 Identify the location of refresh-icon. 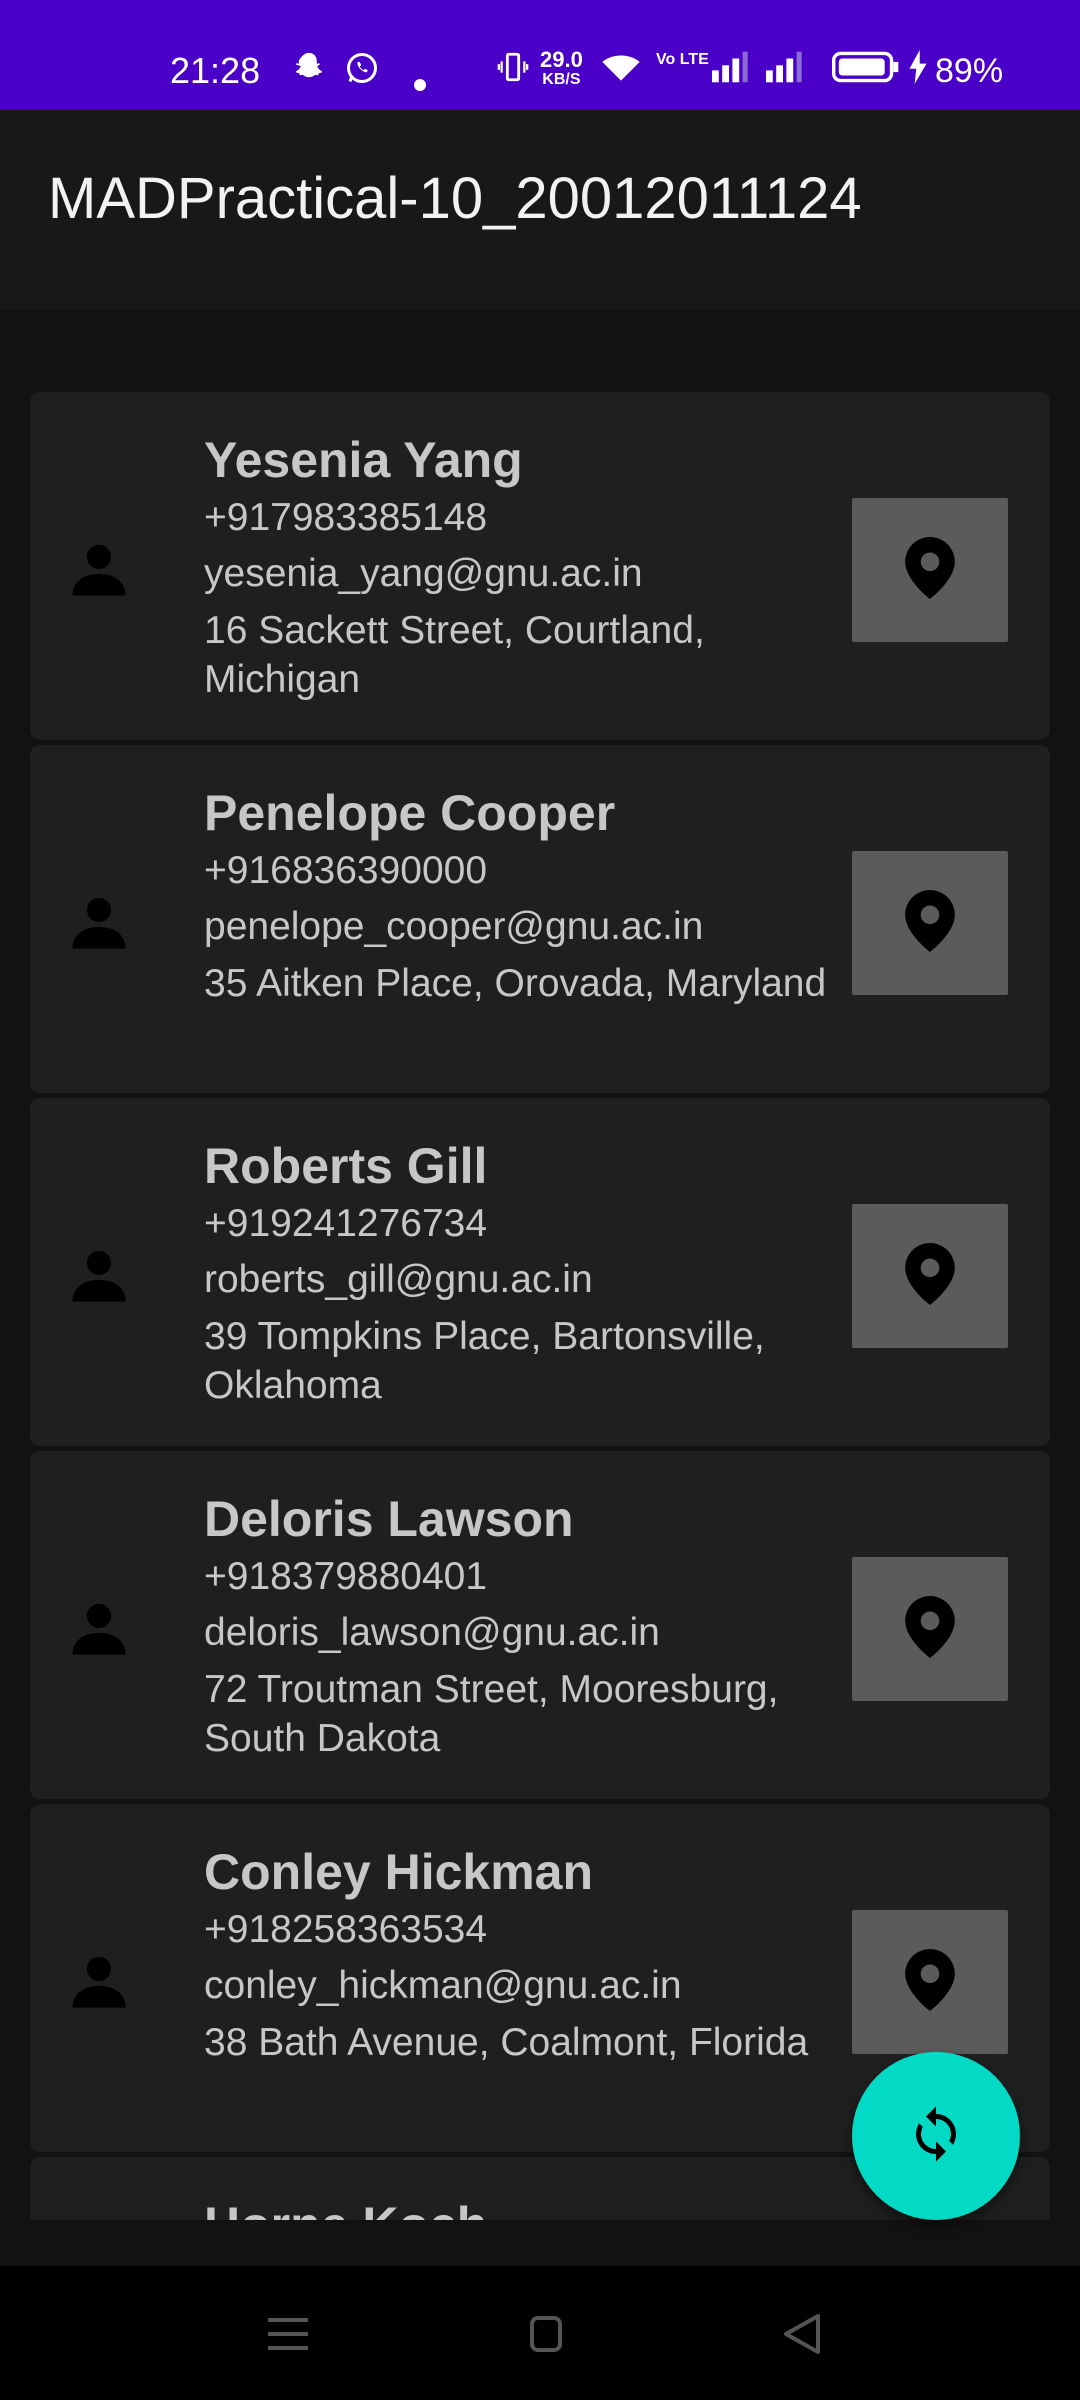
(936, 2136).